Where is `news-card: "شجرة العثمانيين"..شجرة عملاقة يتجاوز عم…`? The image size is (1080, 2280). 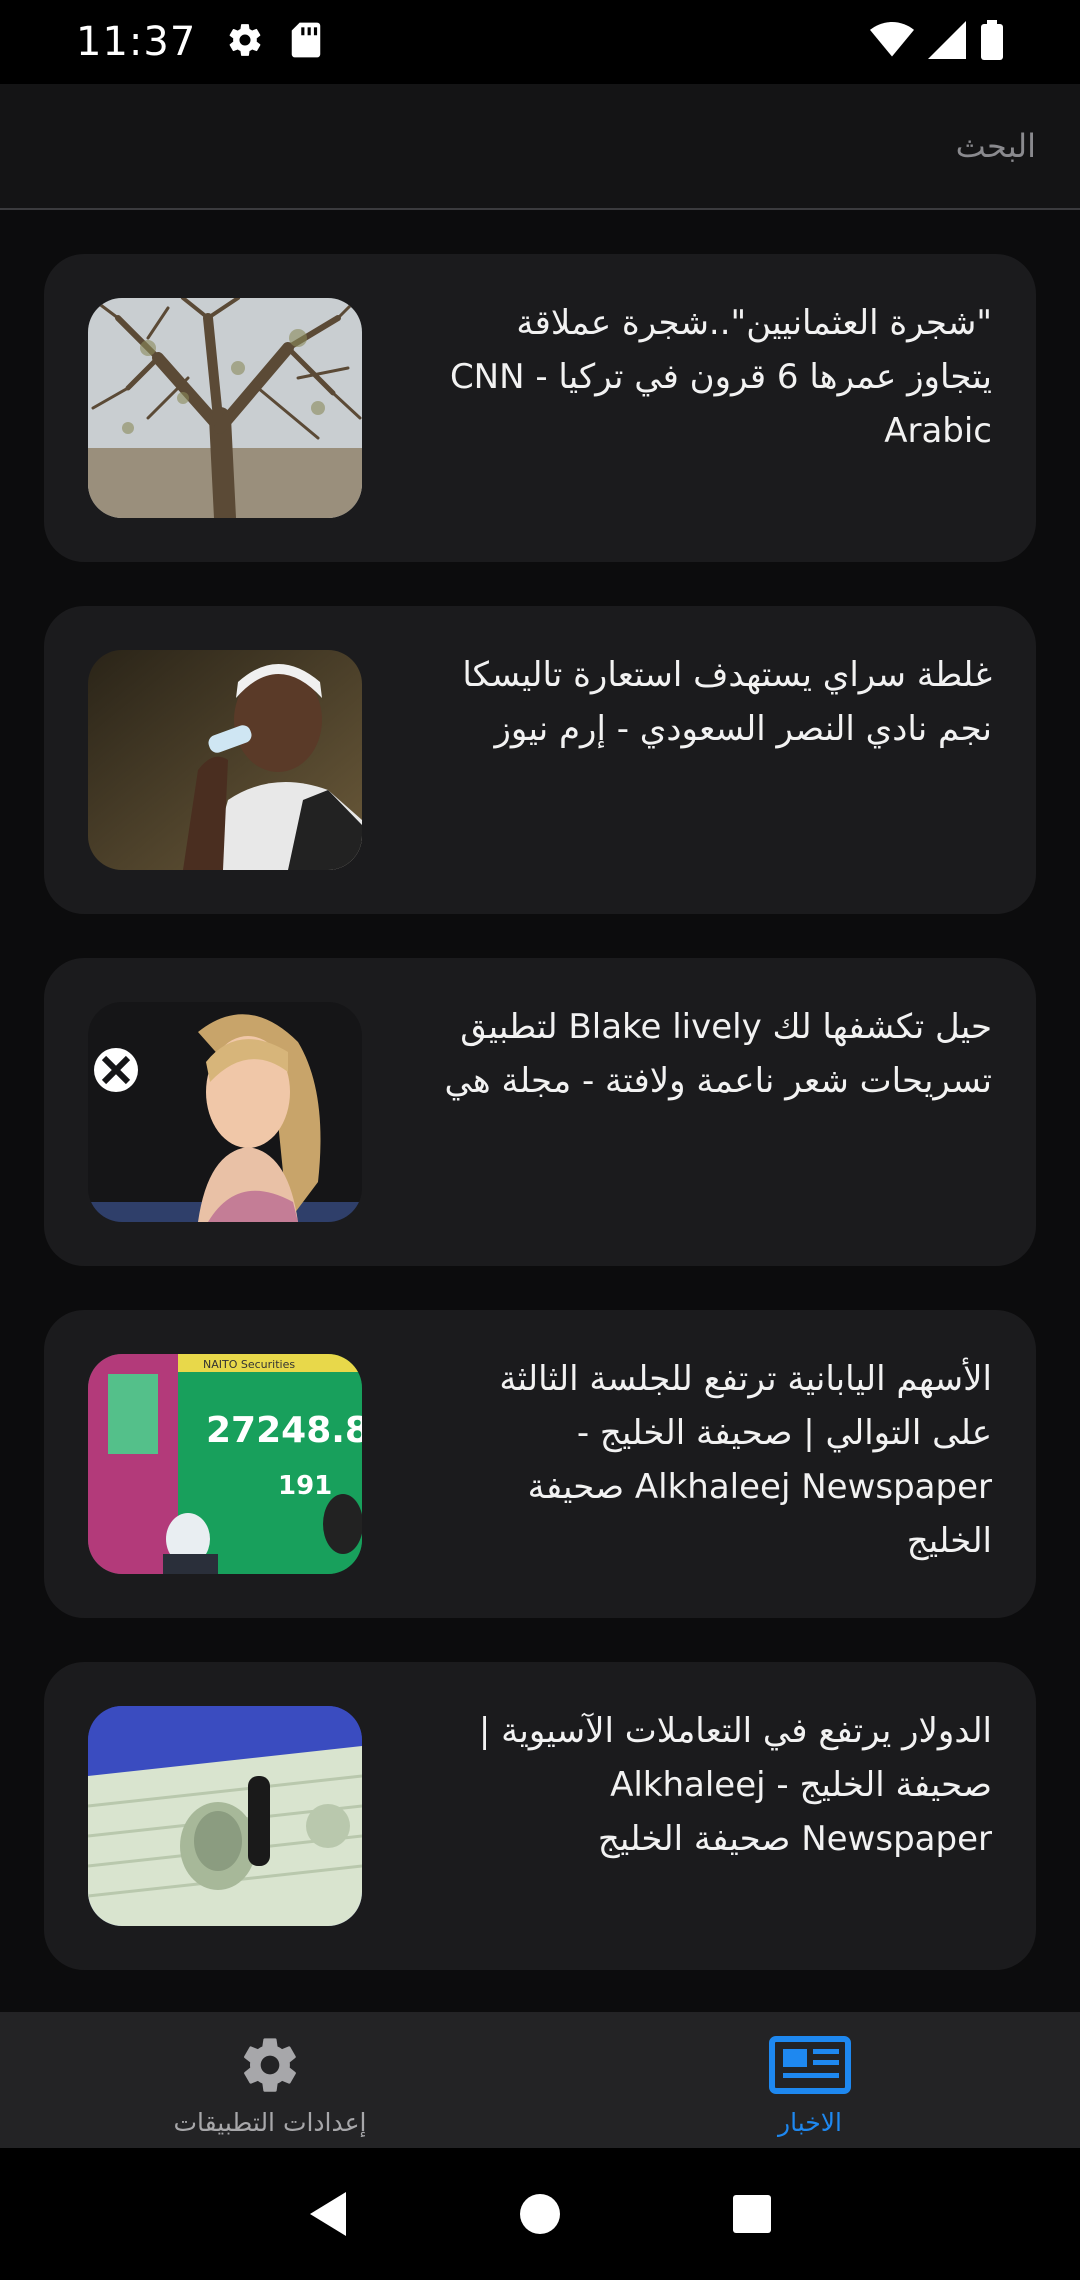 news-card: "شجرة العثمانيين"..شجرة عملاقة يتجاوز عم… is located at coordinates (540, 408).